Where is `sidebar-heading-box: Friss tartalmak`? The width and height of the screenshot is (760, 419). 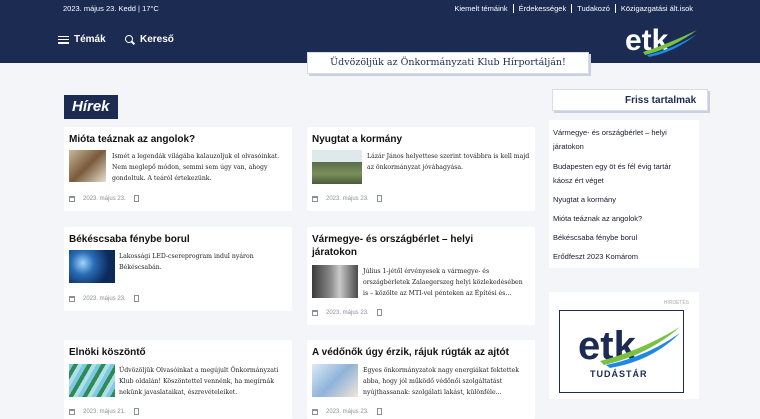
sidebar-heading-box: Friss tartalmak is located at coordinates (630, 100).